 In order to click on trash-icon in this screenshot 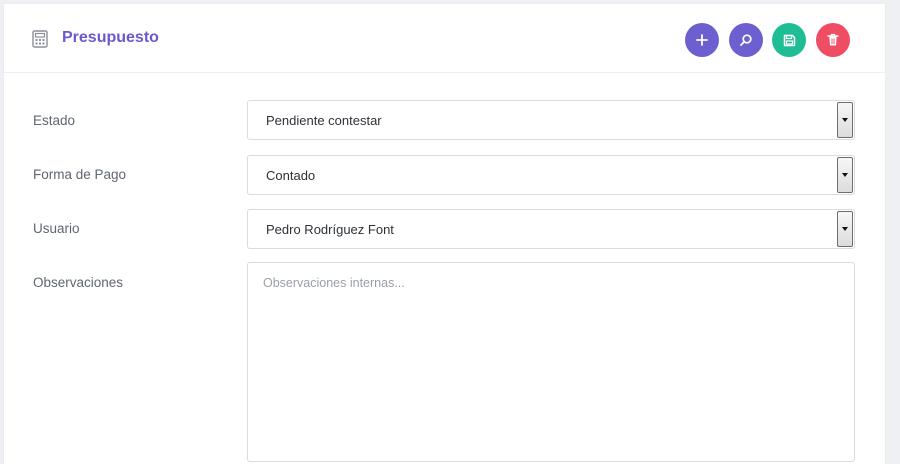, I will do `click(833, 39)`.